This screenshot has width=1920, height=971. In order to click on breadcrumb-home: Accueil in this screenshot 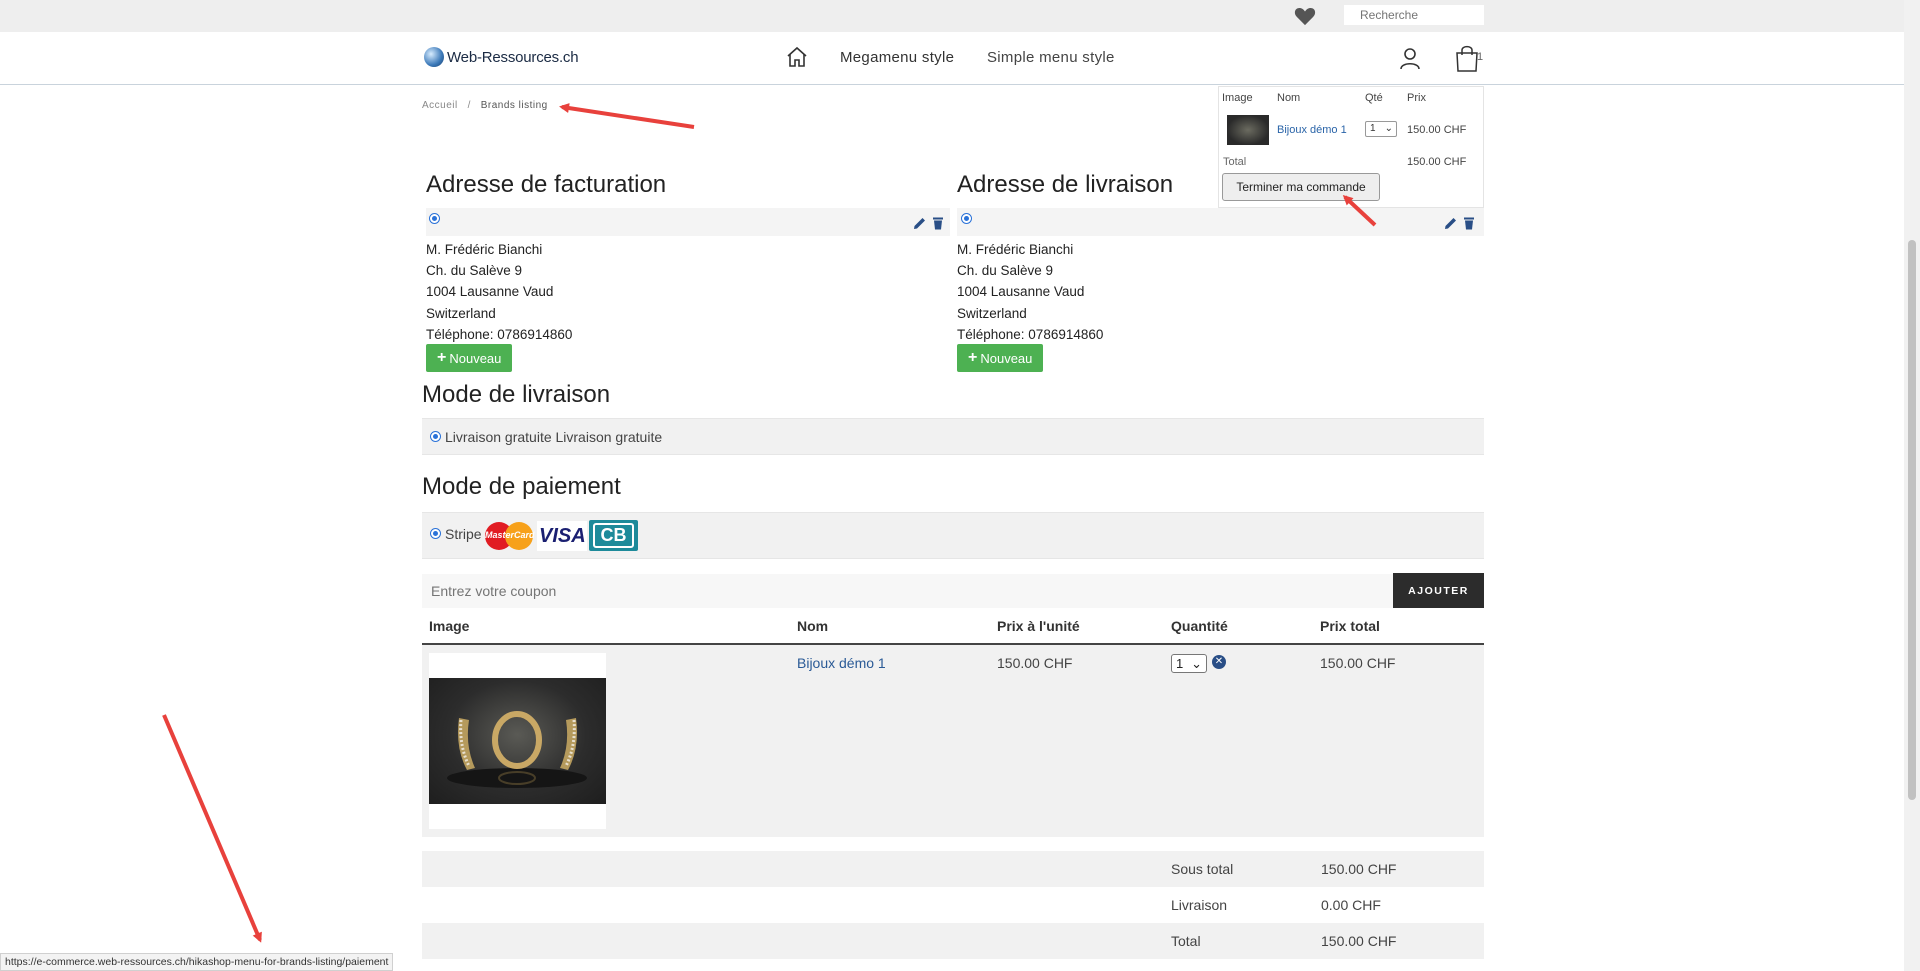, I will do `click(440, 105)`.